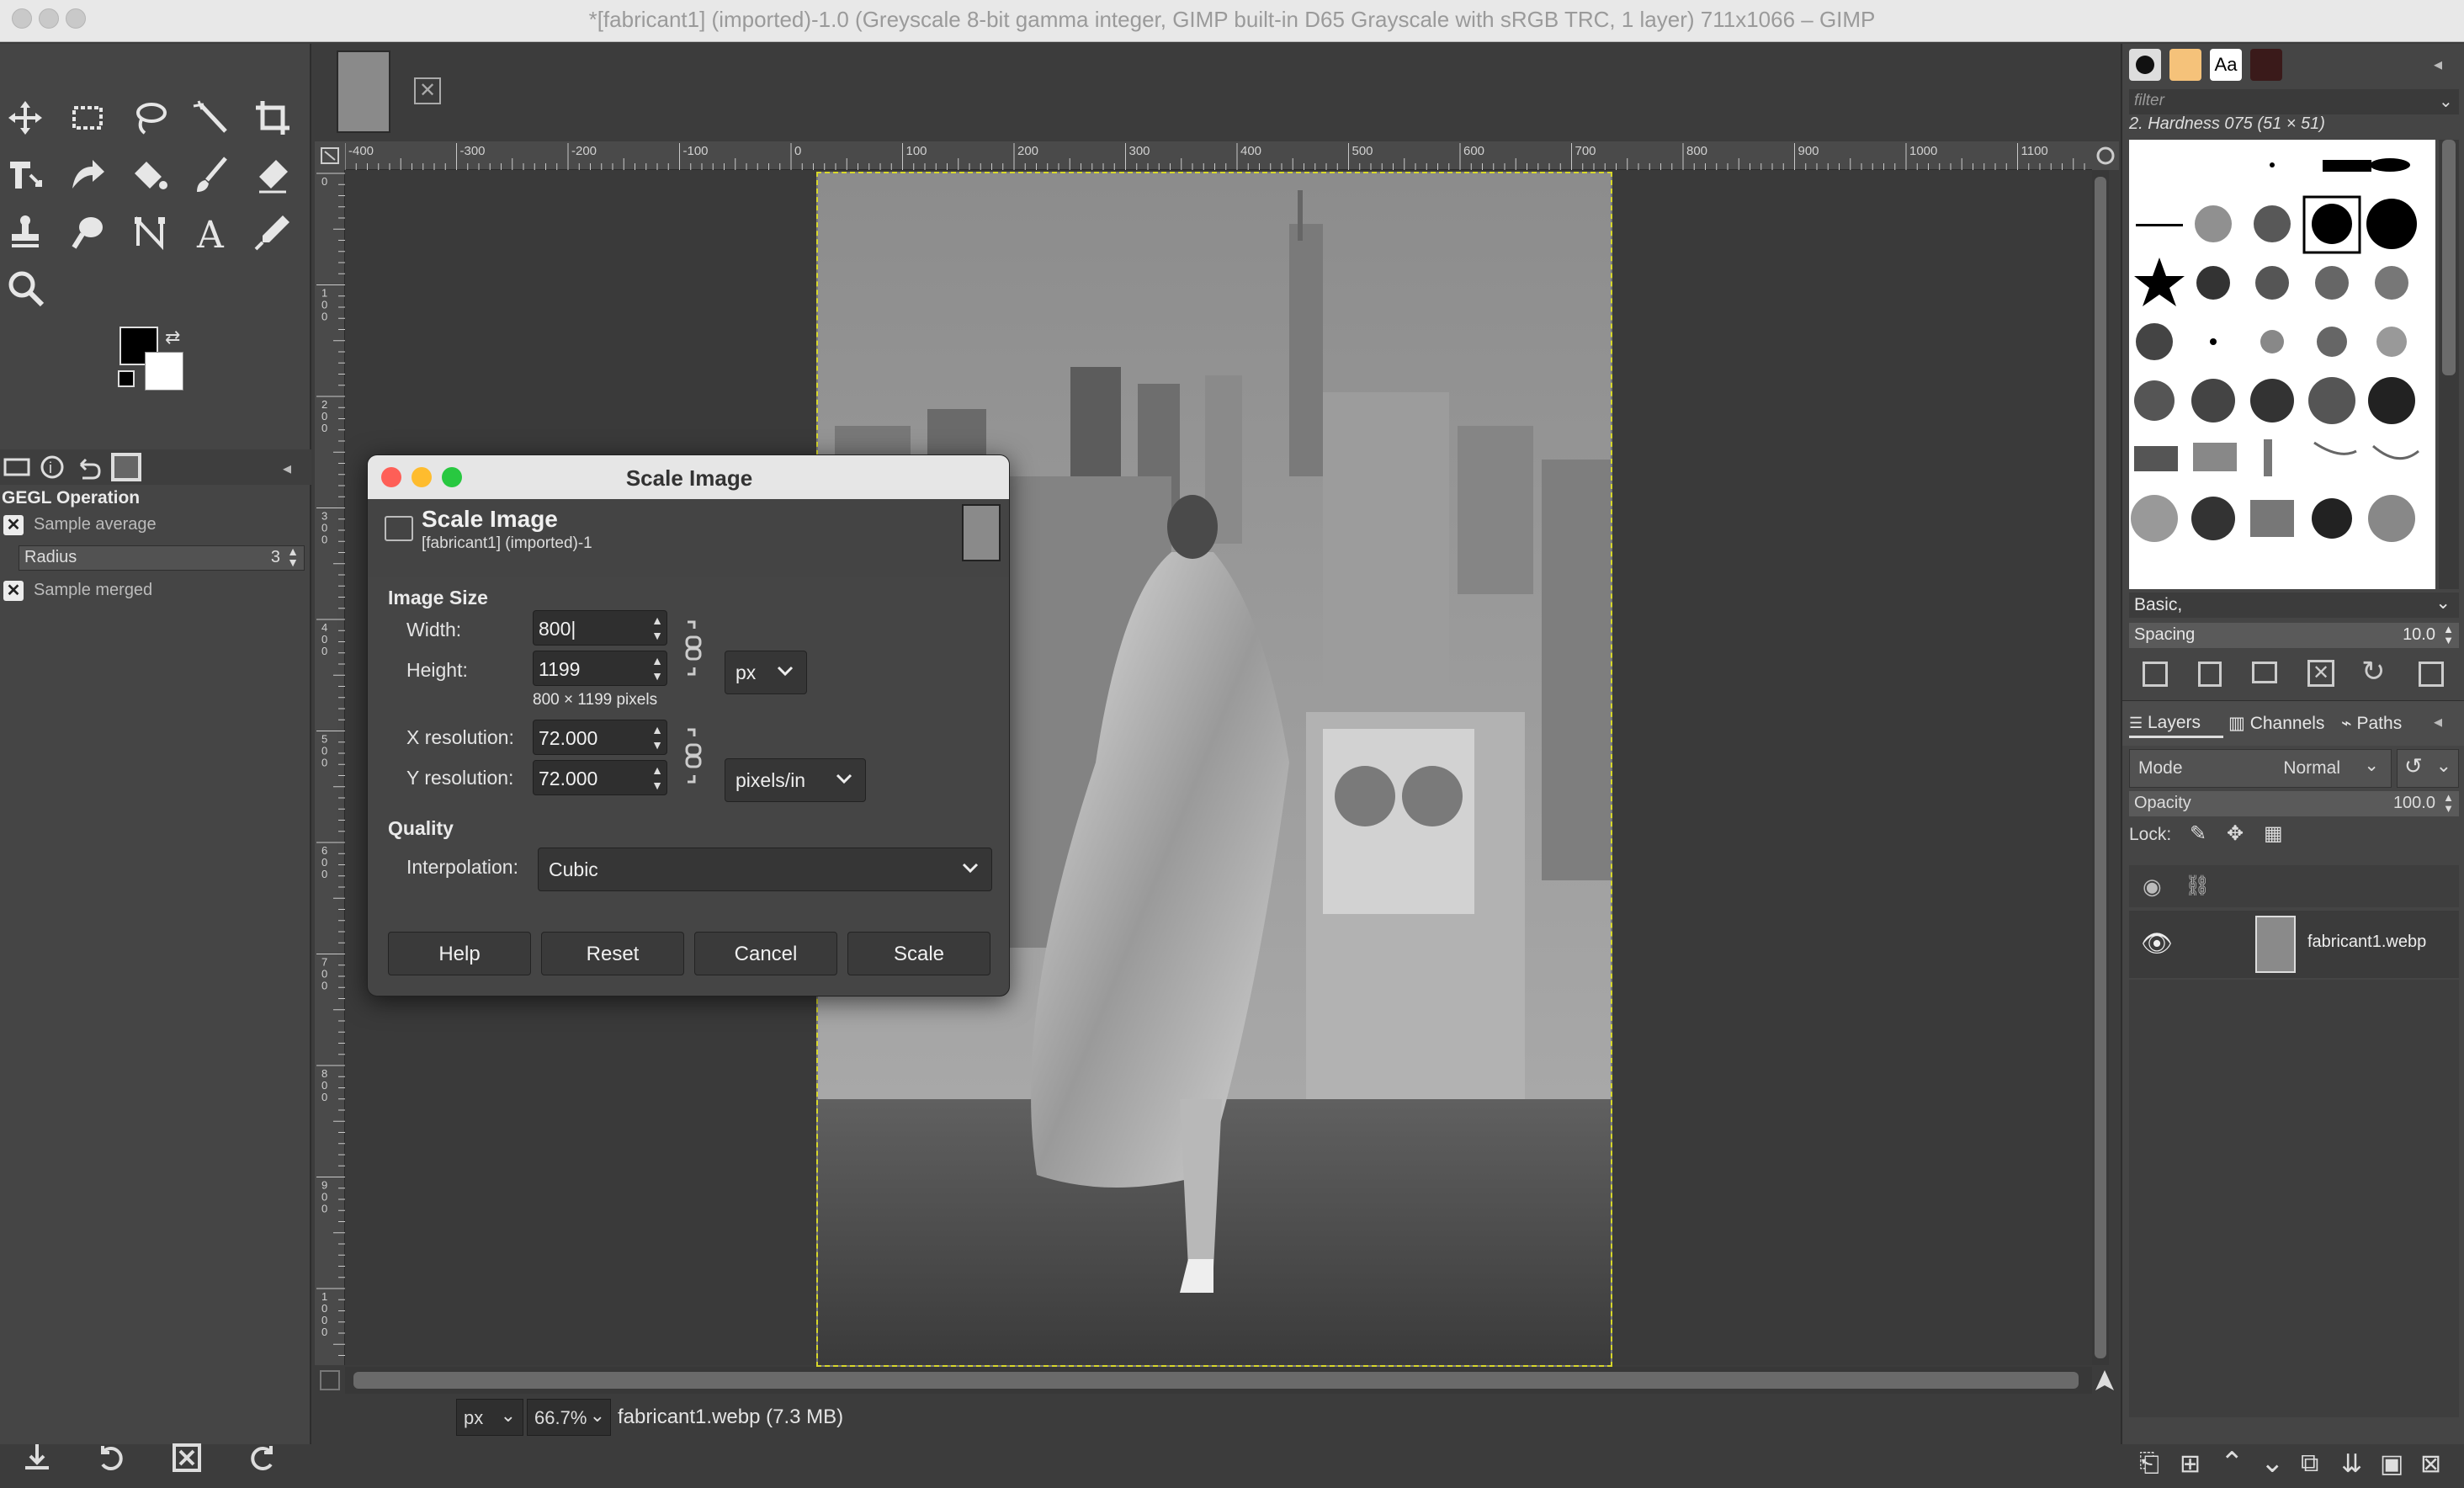 This screenshot has width=2464, height=1488. I want to click on tool-options-tab-icon: i, so click(52, 467).